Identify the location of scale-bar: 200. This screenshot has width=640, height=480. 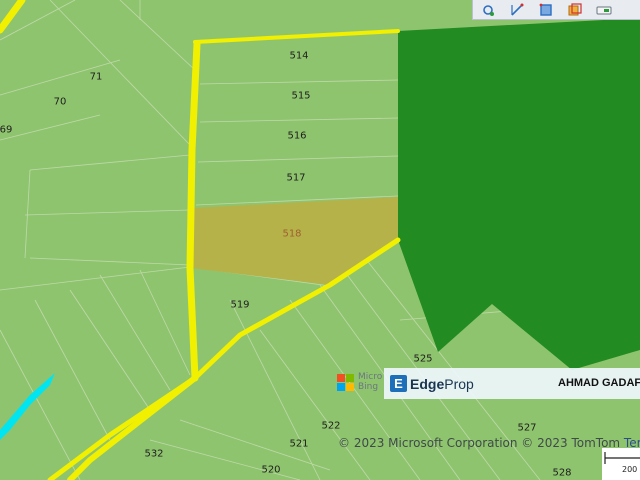
(621, 464).